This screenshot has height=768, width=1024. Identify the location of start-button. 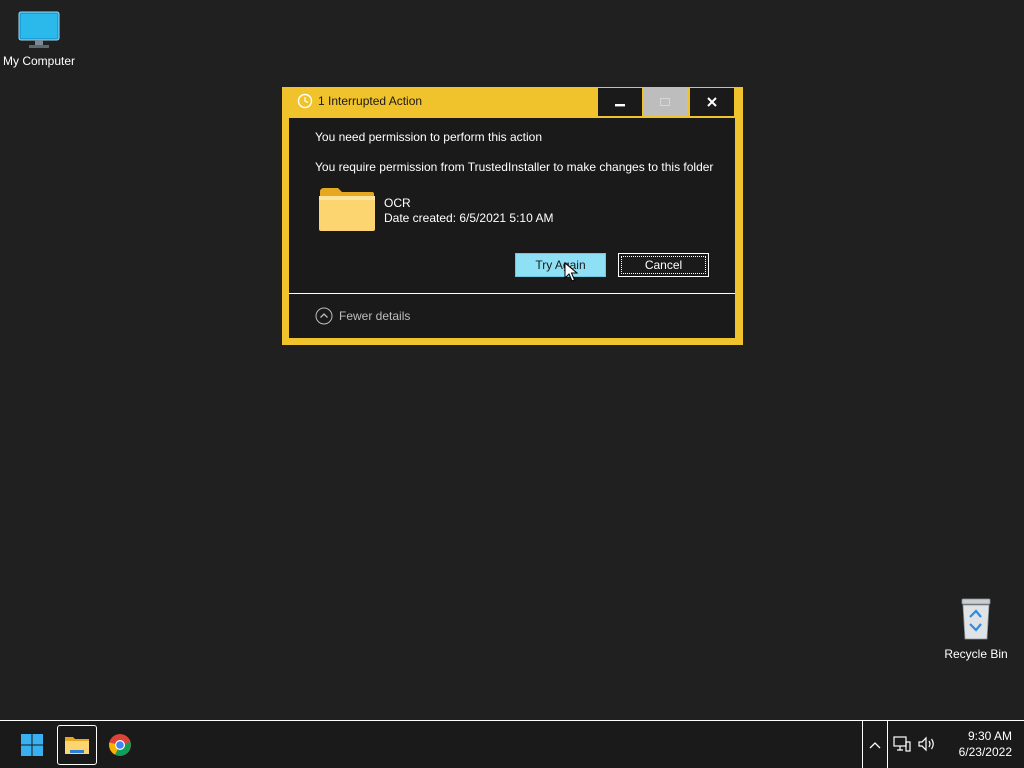
(32, 745).